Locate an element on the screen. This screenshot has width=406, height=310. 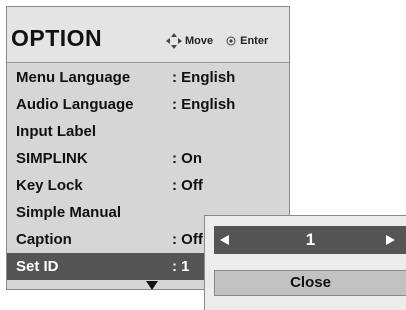
menu-header: OPTION Move Enter is located at coordinates (148, 35).